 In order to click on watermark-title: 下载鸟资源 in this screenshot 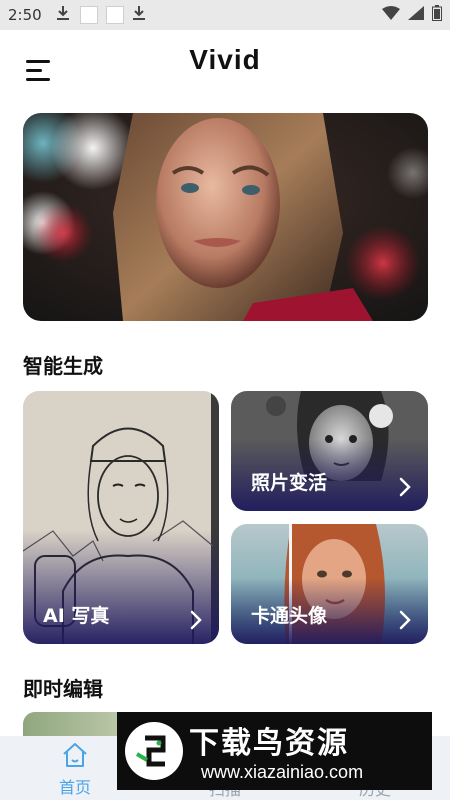, I will do `click(269, 743)`.